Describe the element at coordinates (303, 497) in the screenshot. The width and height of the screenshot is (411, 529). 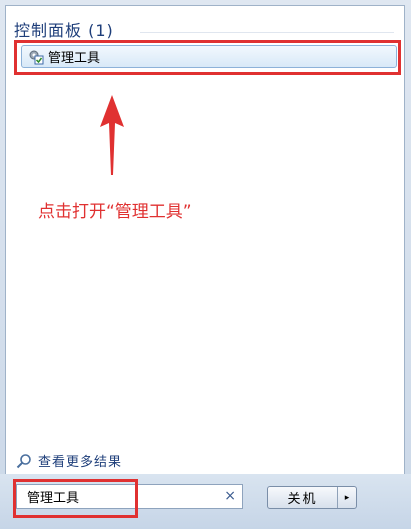
I see `shutdown-label: 关机` at that location.